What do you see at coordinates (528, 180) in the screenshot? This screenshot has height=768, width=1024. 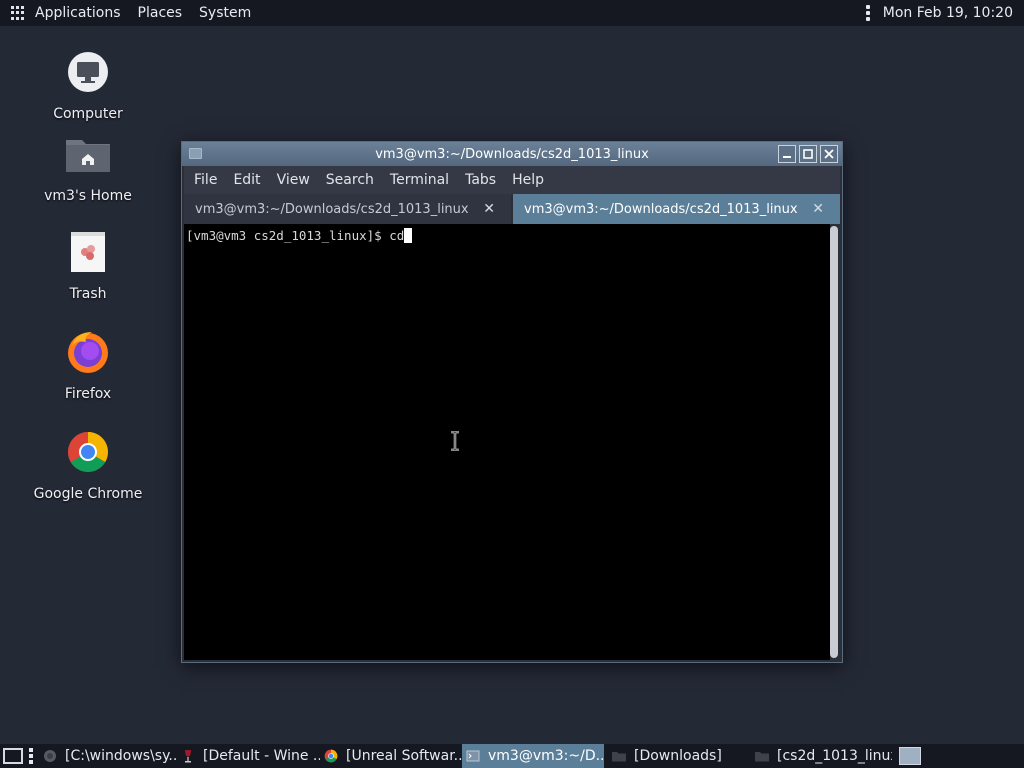 I see `menu-help: Help` at bounding box center [528, 180].